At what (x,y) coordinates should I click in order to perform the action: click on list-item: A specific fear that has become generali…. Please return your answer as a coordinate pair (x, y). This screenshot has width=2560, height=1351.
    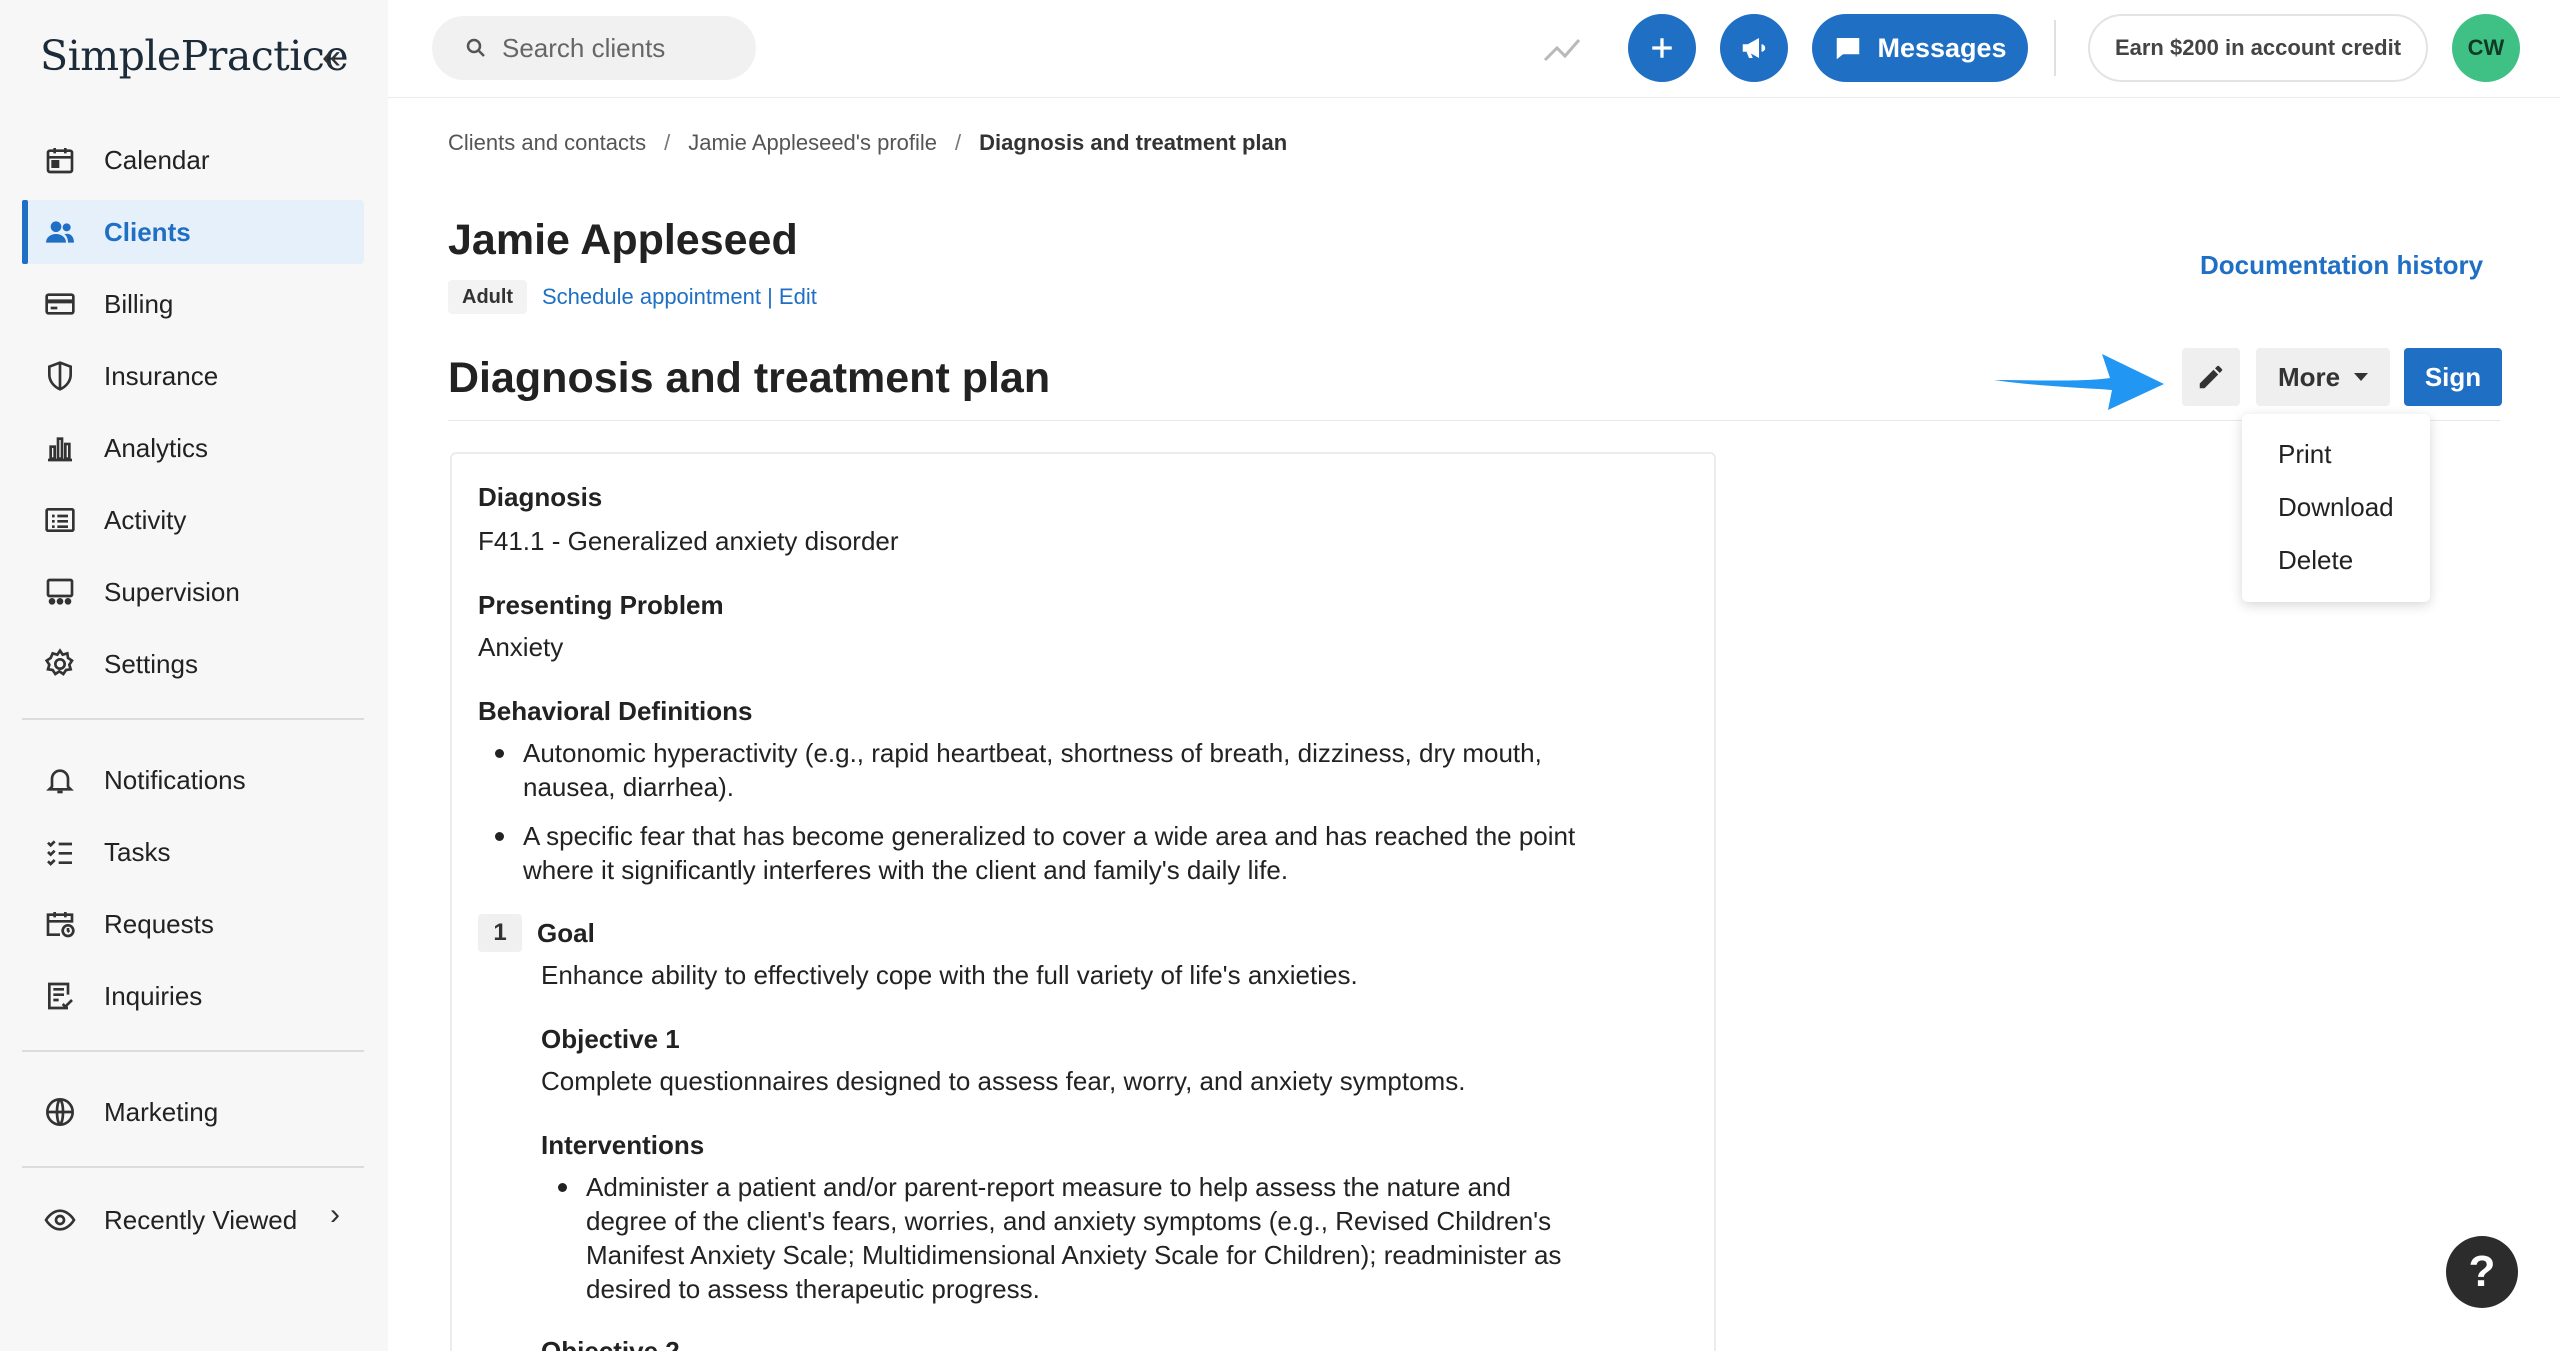
    Looking at the image, I should click on (1054, 853).